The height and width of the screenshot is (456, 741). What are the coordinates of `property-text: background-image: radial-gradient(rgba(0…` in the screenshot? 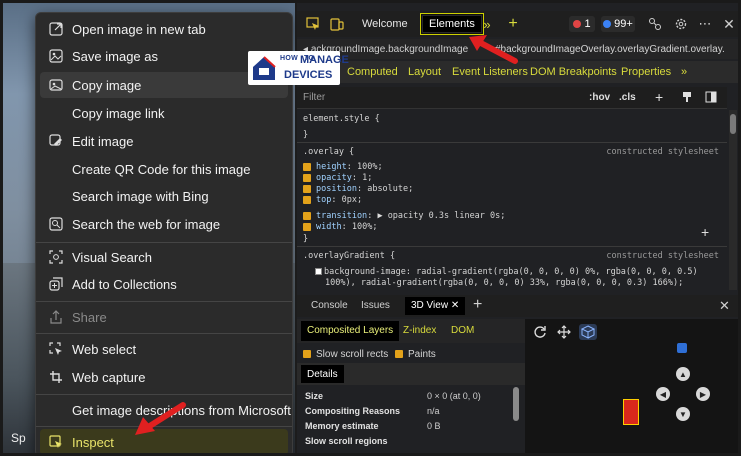 It's located at (511, 272).